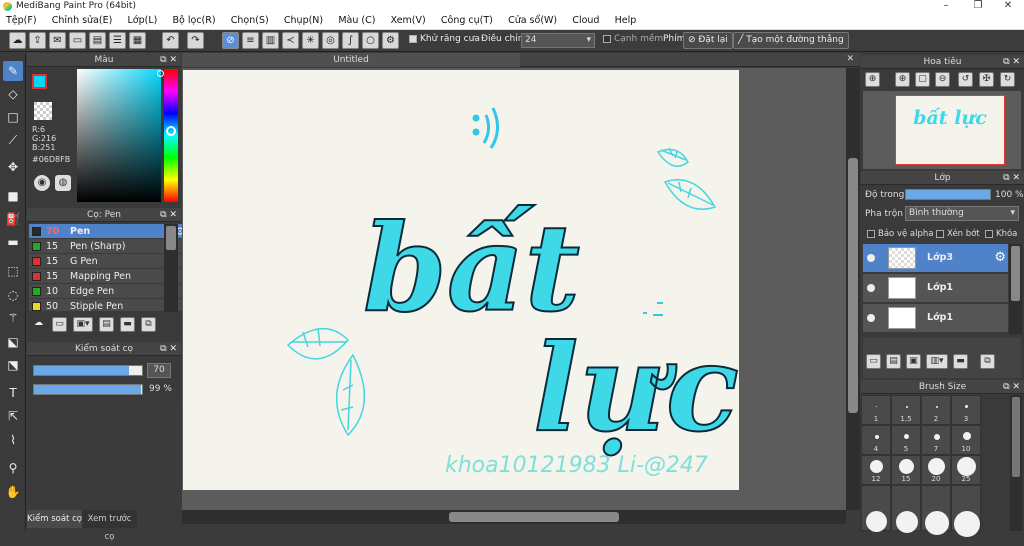  What do you see at coordinates (1008, 6) in the screenshot?
I see `close-button: ✕` at bounding box center [1008, 6].